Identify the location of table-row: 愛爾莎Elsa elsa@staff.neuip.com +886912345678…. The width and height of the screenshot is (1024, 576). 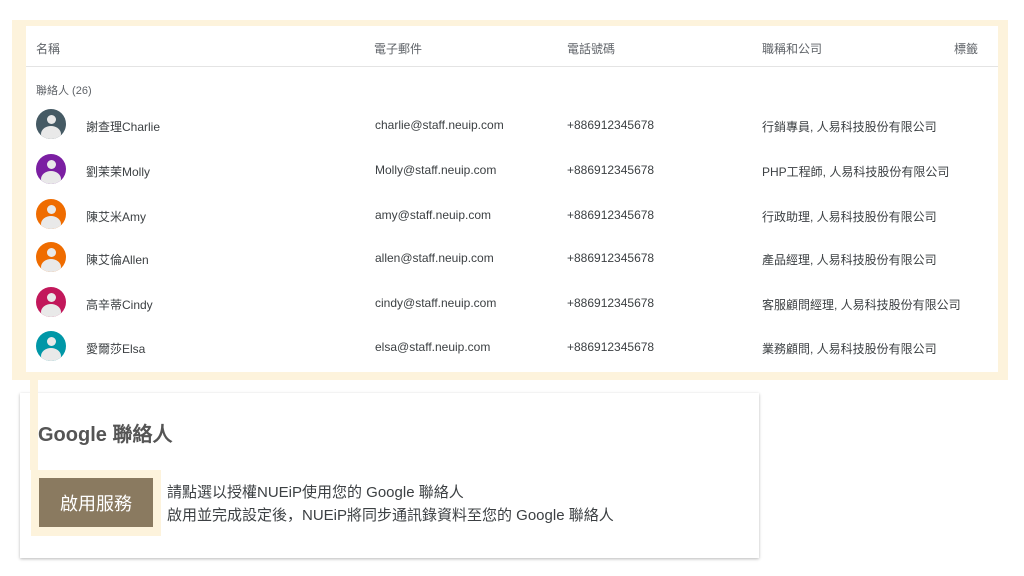
(512, 347).